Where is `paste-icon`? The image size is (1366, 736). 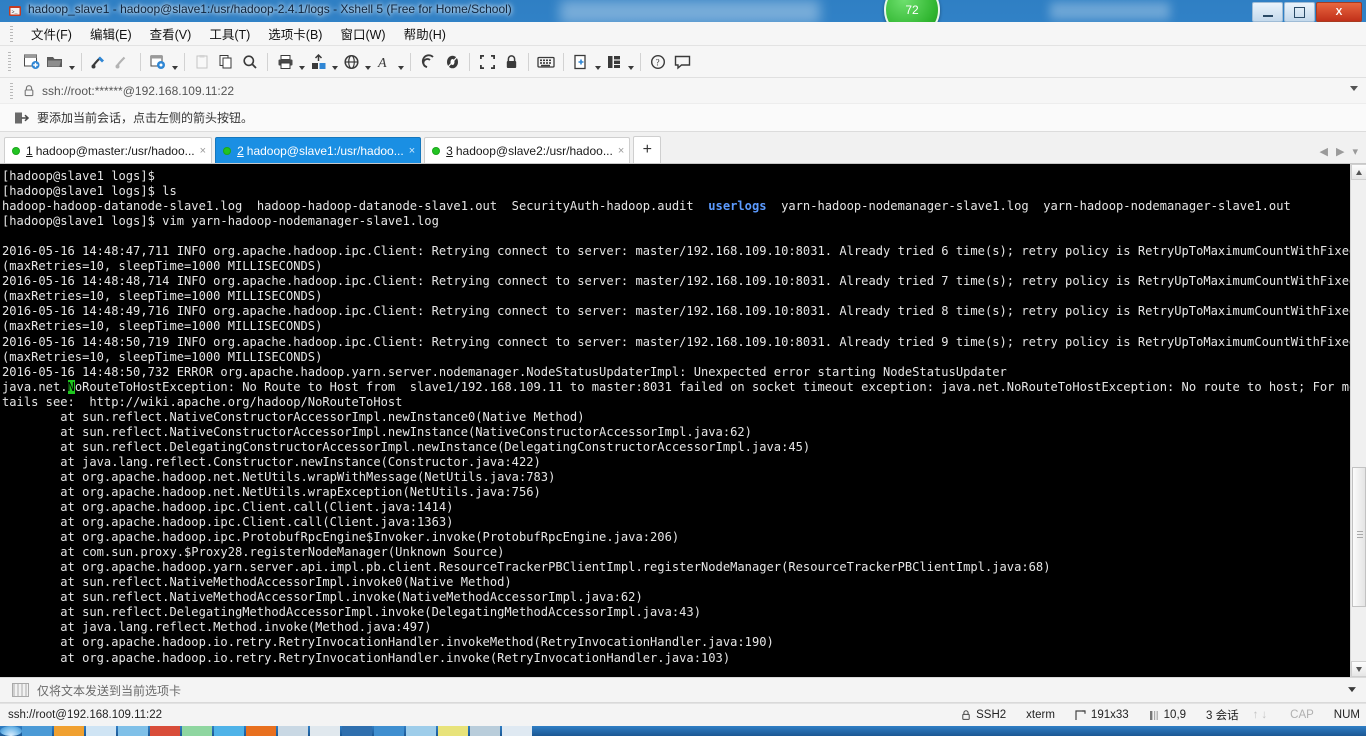 paste-icon is located at coordinates (202, 62).